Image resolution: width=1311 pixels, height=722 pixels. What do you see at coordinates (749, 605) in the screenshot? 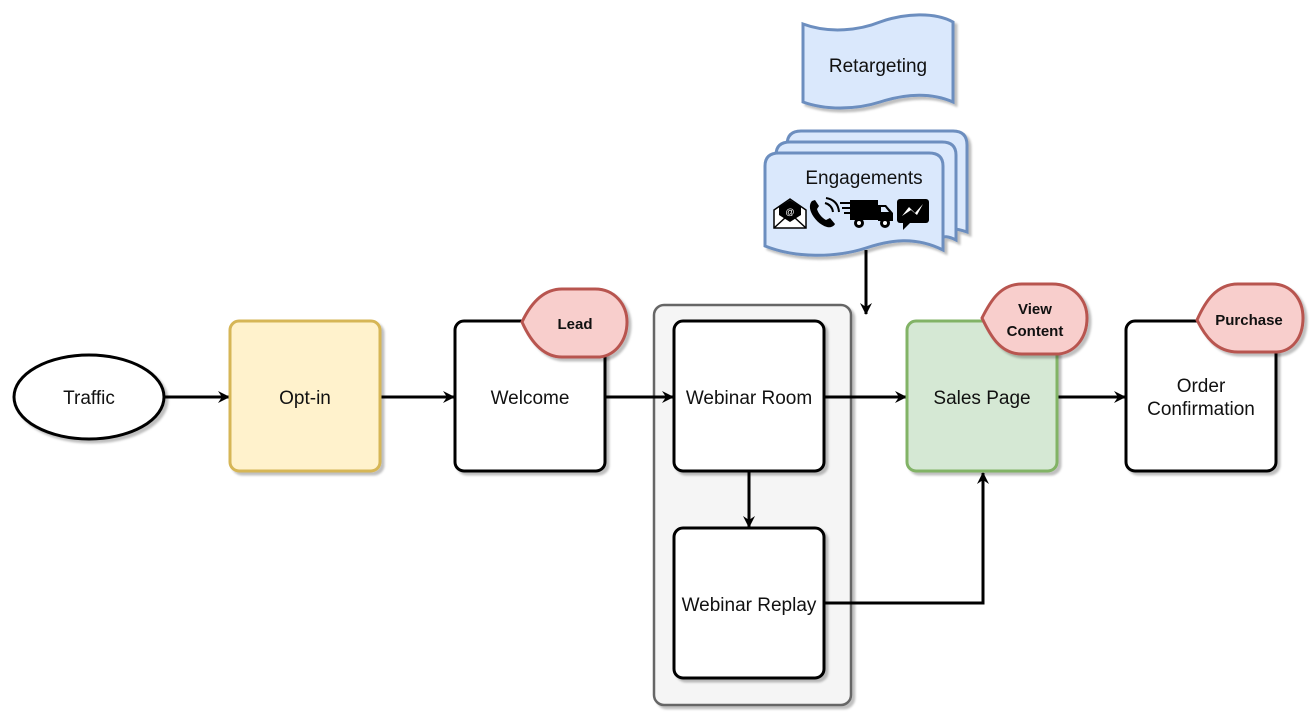
I see `node-webinar-replay-label: Webinar Replay` at bounding box center [749, 605].